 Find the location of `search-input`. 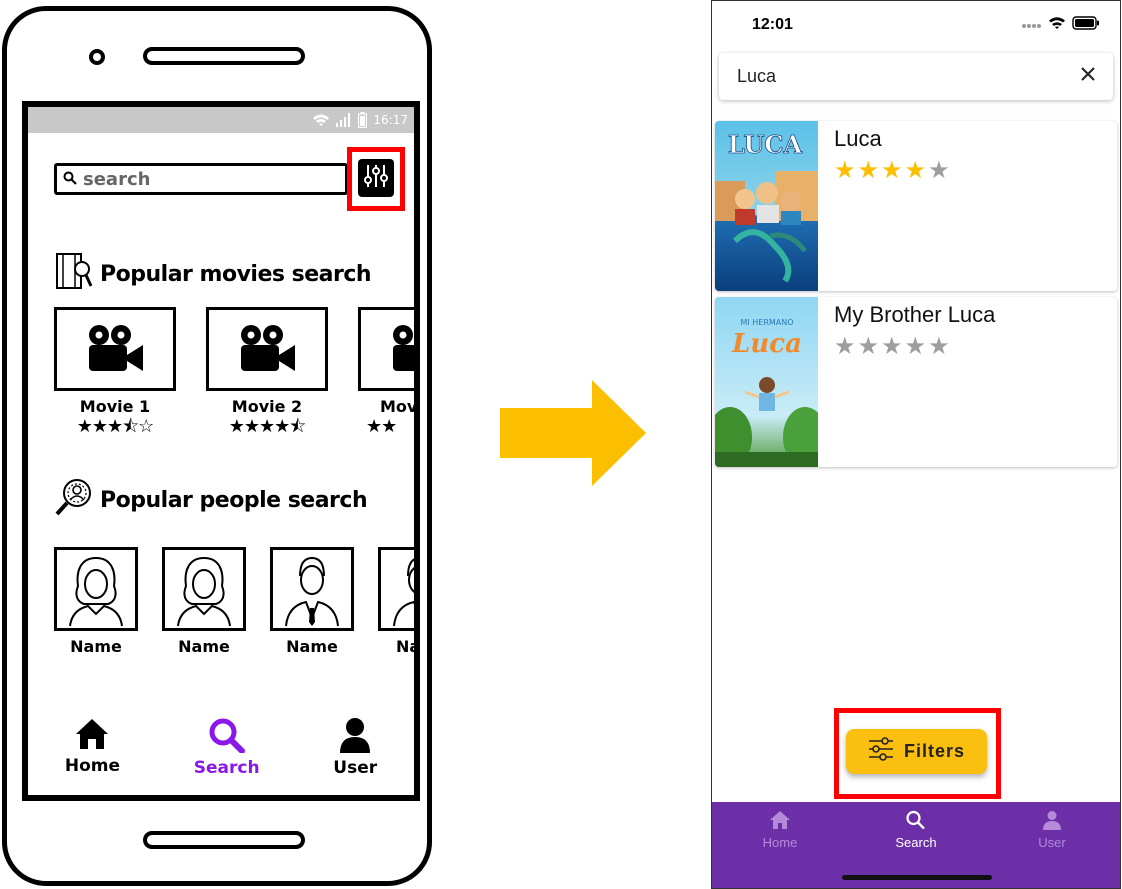

search-input is located at coordinates (885, 76).